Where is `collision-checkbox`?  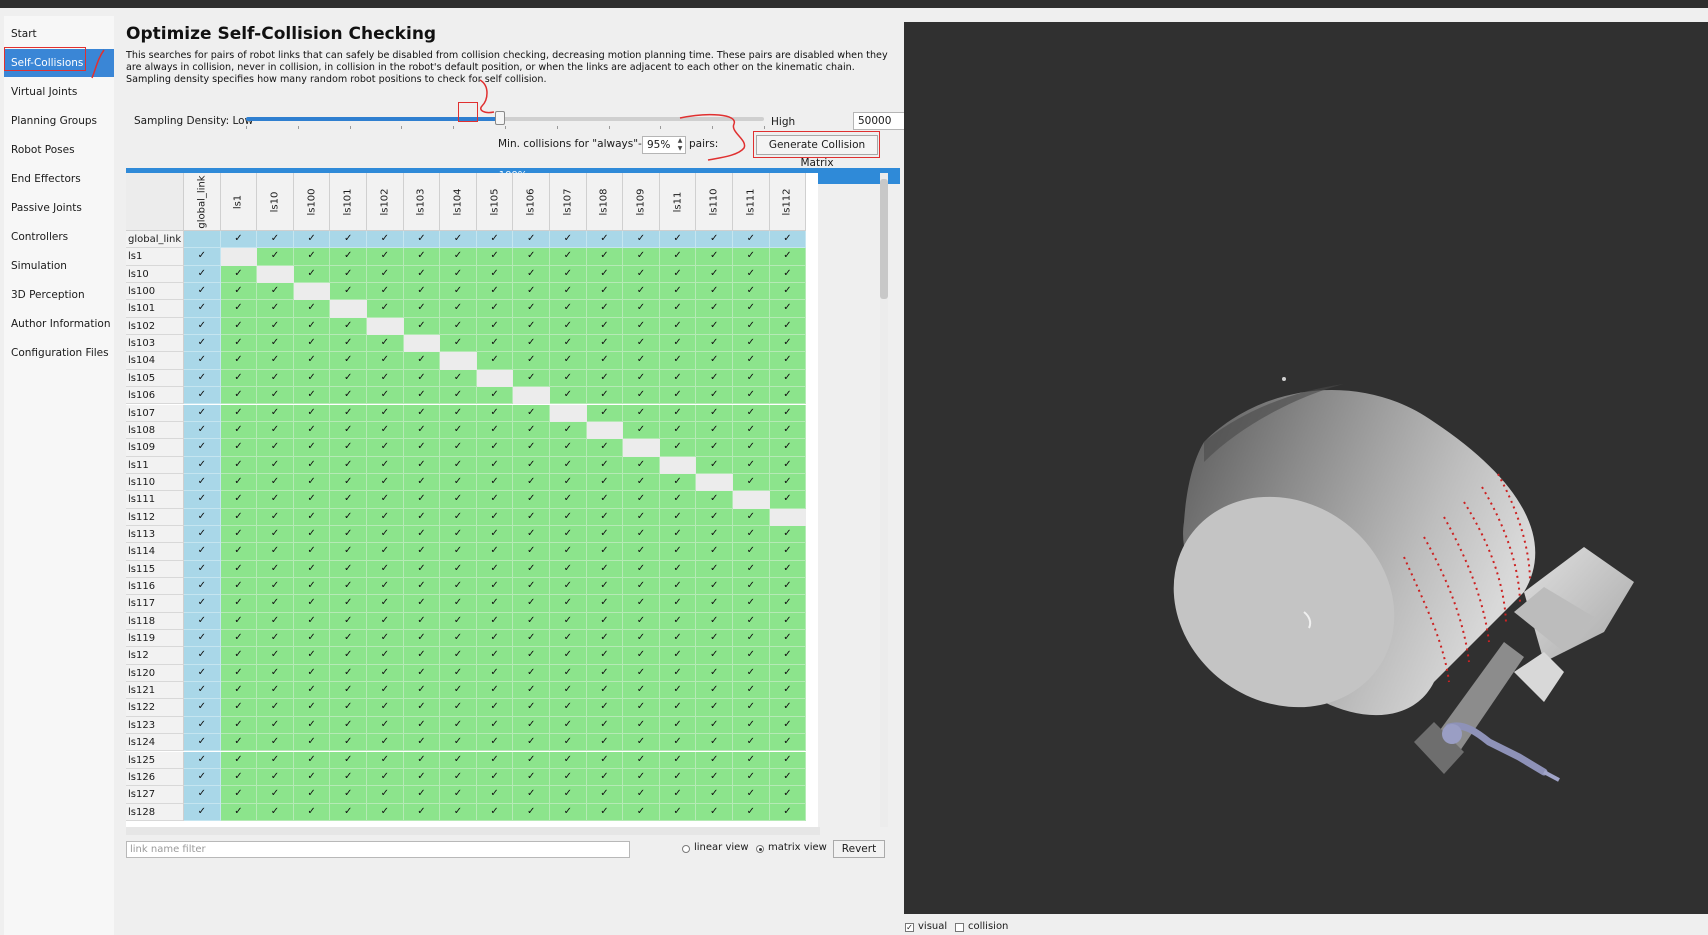 collision-checkbox is located at coordinates (959, 927).